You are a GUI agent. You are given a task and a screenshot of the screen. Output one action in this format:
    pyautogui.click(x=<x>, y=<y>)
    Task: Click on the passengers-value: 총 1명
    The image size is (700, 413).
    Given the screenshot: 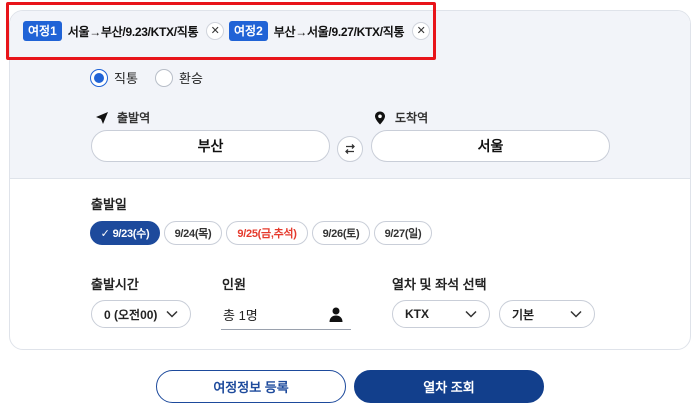 What is the action you would take?
    pyautogui.click(x=240, y=315)
    